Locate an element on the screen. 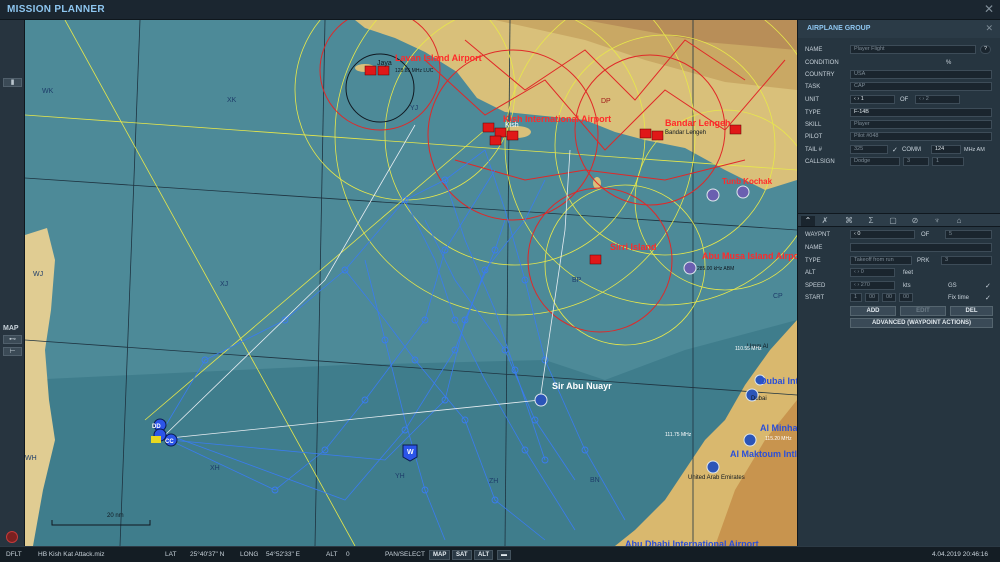 This screenshot has height=562, width=1000. tab-radio-icon: ♆ is located at coordinates (937, 221).